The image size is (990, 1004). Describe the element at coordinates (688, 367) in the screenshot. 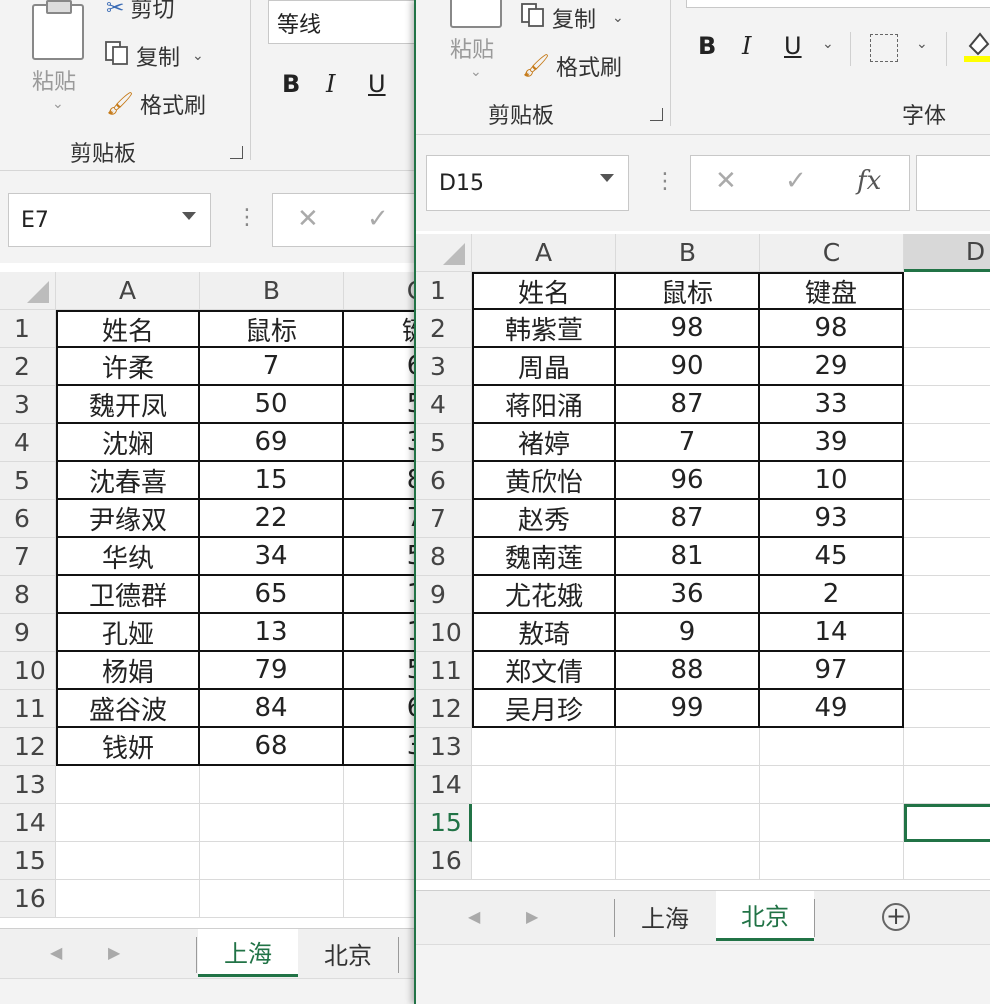

I see `cell-b3: 90` at that location.